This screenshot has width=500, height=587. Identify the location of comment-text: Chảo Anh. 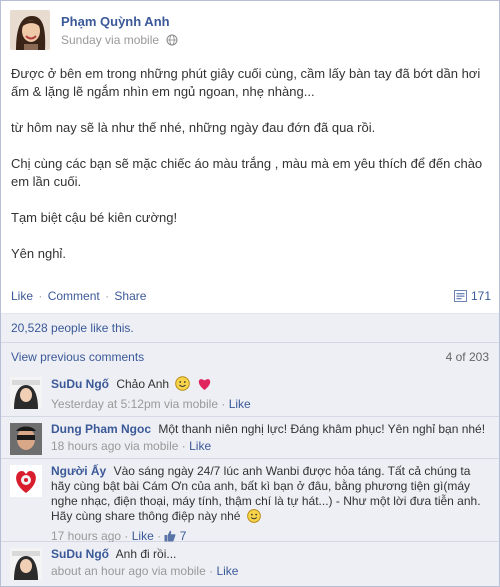
(143, 384).